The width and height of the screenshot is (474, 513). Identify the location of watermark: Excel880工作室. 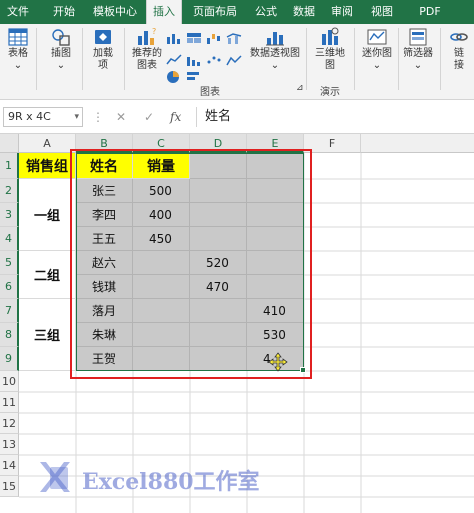
(176, 477).